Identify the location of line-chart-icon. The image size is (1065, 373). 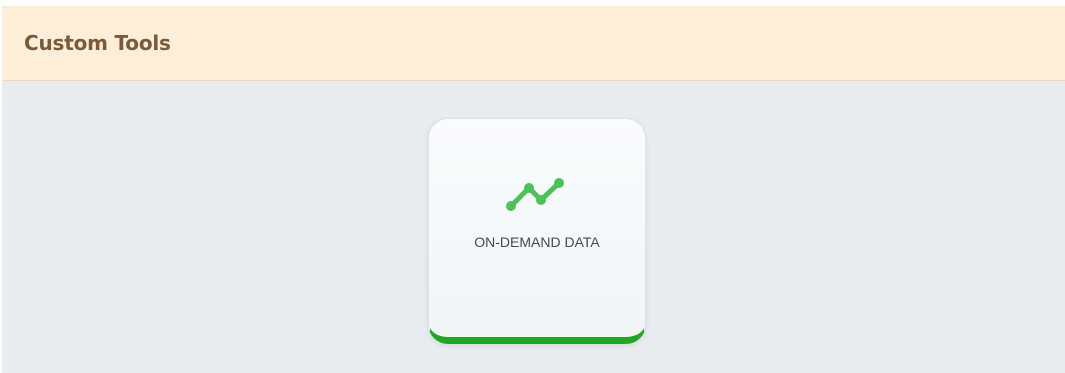
(535, 194).